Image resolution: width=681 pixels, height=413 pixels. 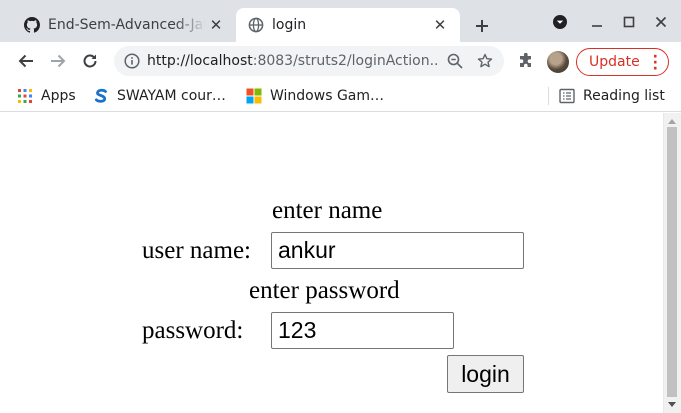 I want to click on reload-icon, so click(x=90, y=61).